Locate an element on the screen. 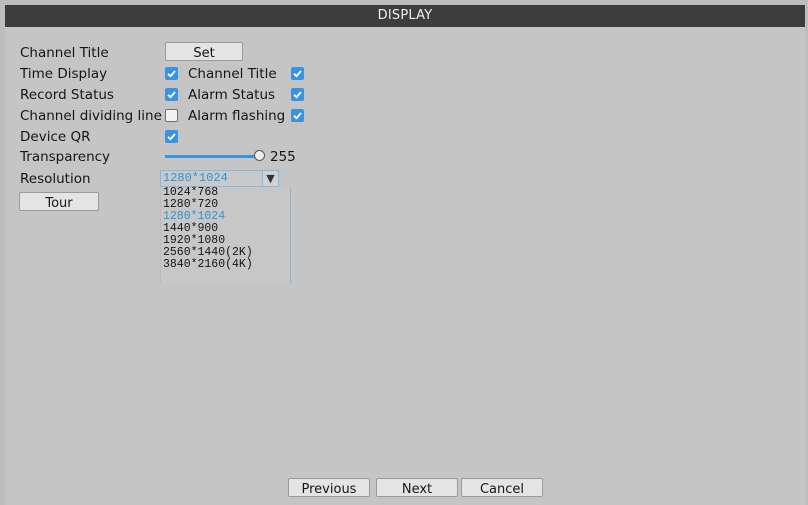 Image resolution: width=808 pixels, height=505 pixels. alarm-status-label: Alarm Status is located at coordinates (232, 95).